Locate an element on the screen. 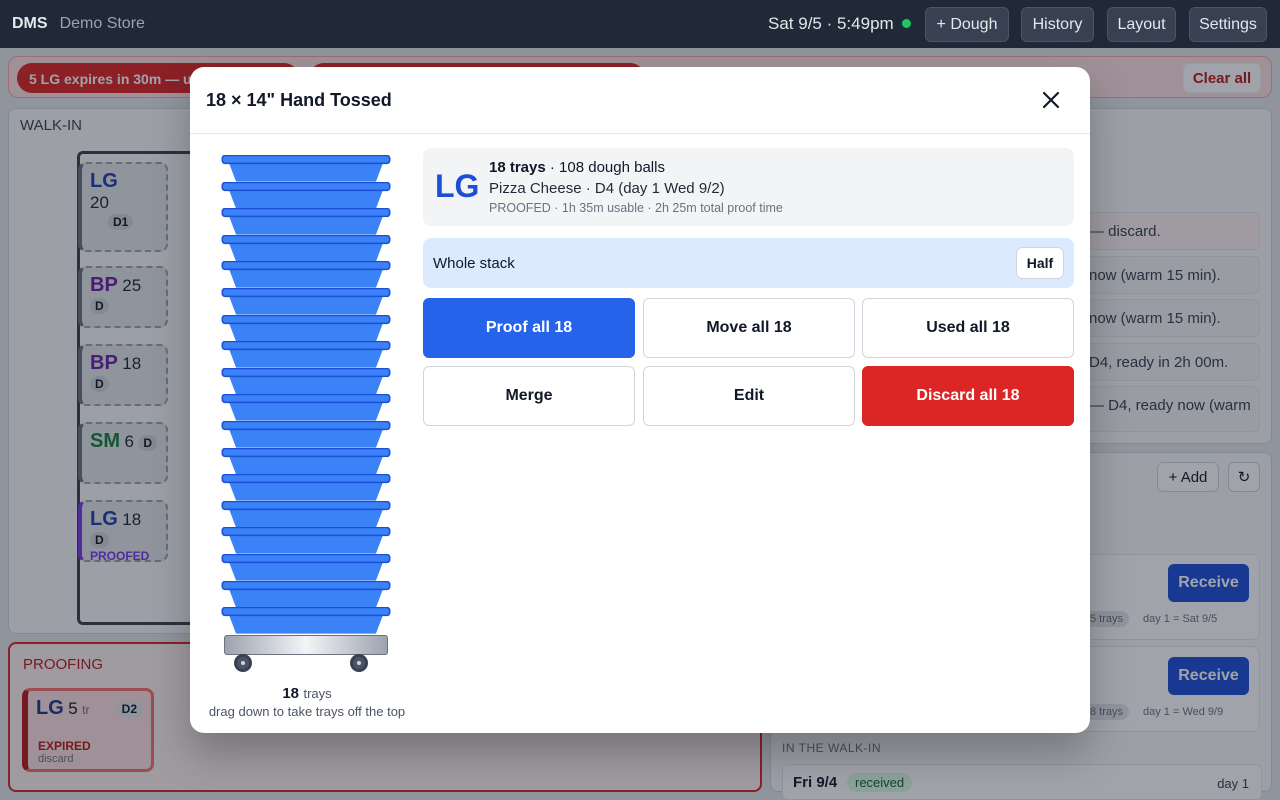 The image size is (1280, 800). info-line-1: 18 trays · 108 dough balls is located at coordinates (577, 167).